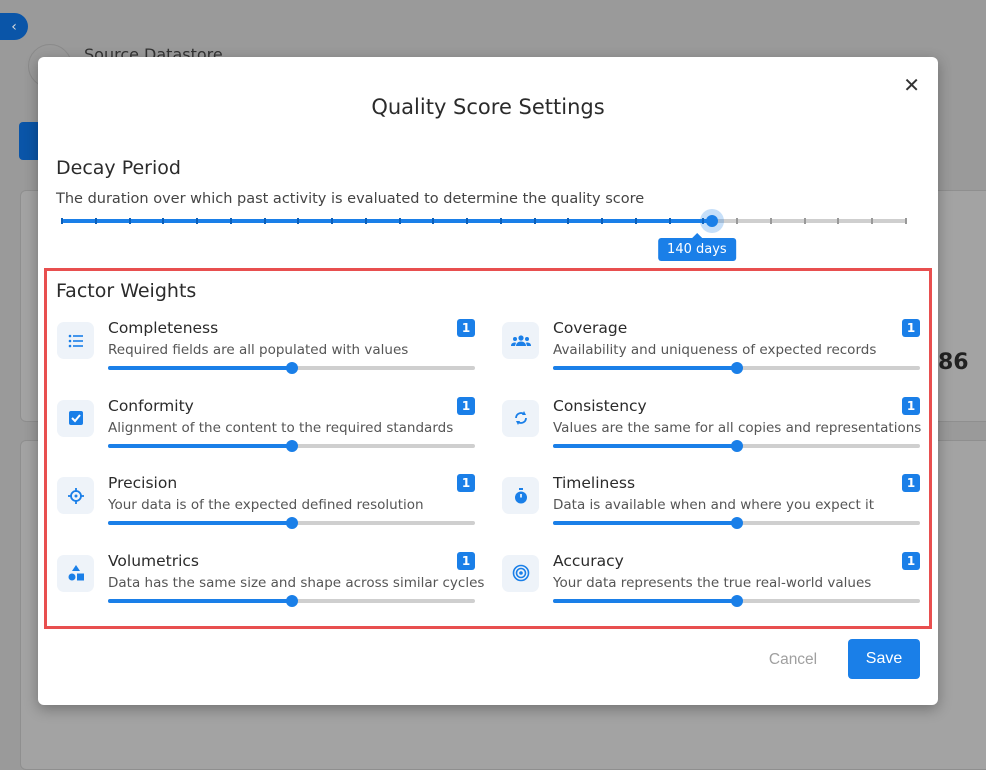 The image size is (986, 770). What do you see at coordinates (75, 418) in the screenshot?
I see `checkbox-icon` at bounding box center [75, 418].